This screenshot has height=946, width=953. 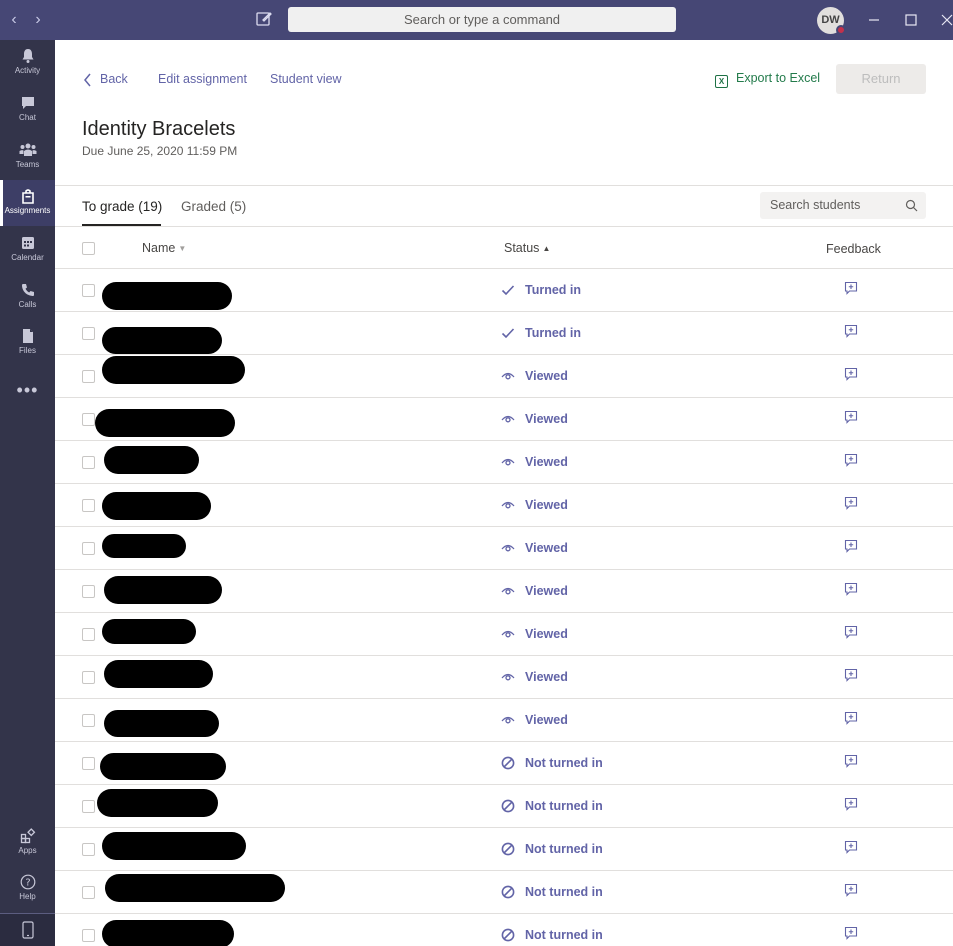 I want to click on status-text: Turned in, so click(x=553, y=333).